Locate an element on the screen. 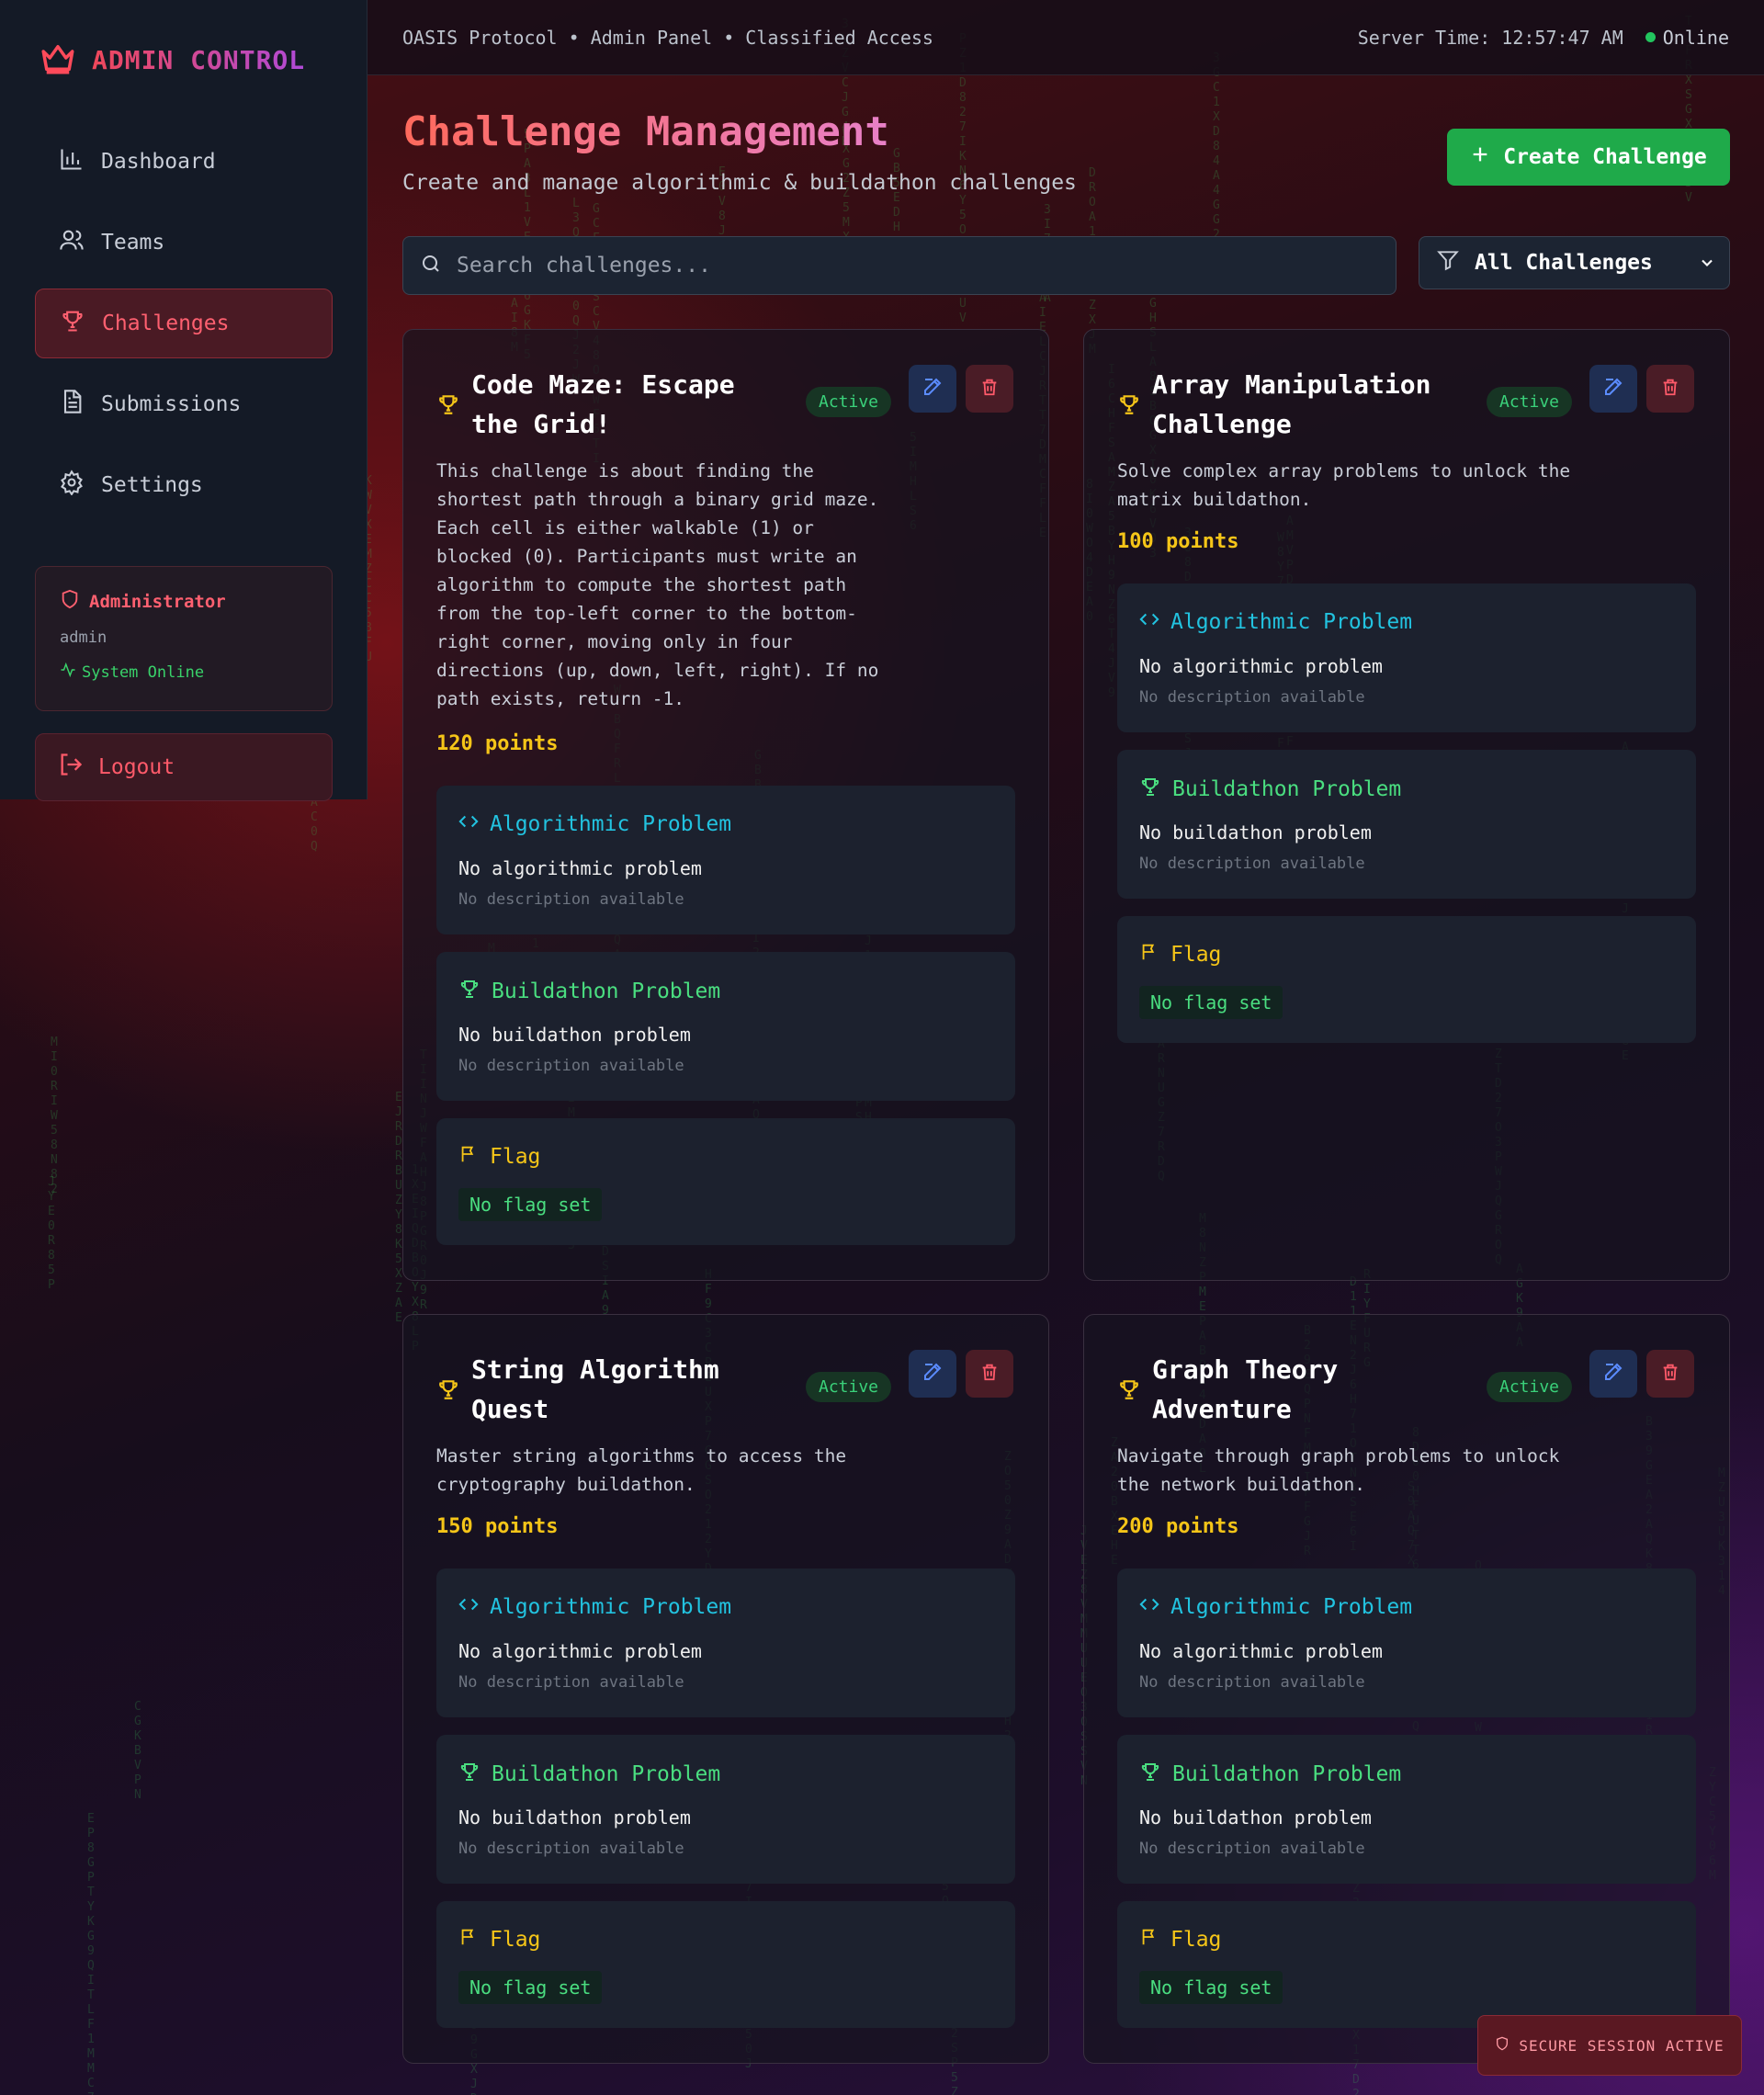 The image size is (1764, 2095). secure-session-label: SECURE SESSION ACTIVE is located at coordinates (1622, 2045).